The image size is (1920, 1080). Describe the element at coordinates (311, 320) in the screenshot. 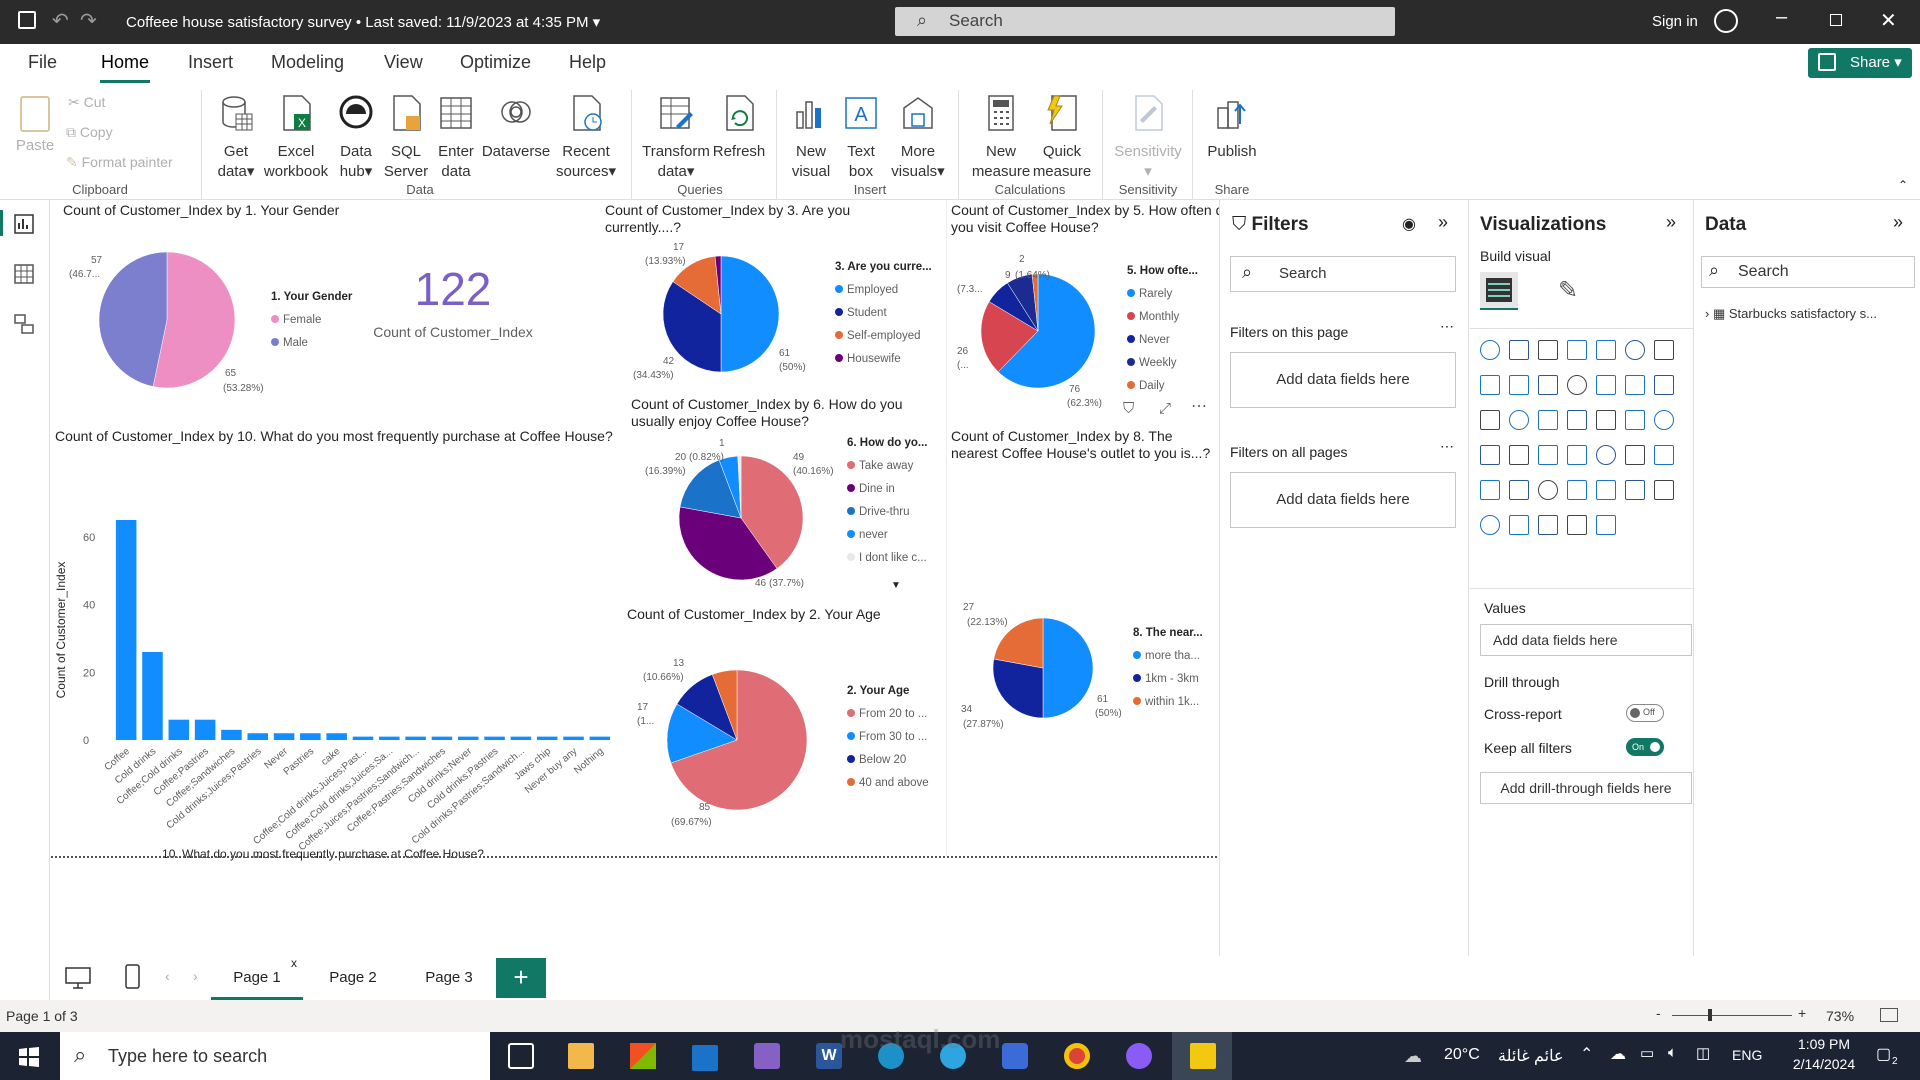

I see `legend-item: Female` at that location.